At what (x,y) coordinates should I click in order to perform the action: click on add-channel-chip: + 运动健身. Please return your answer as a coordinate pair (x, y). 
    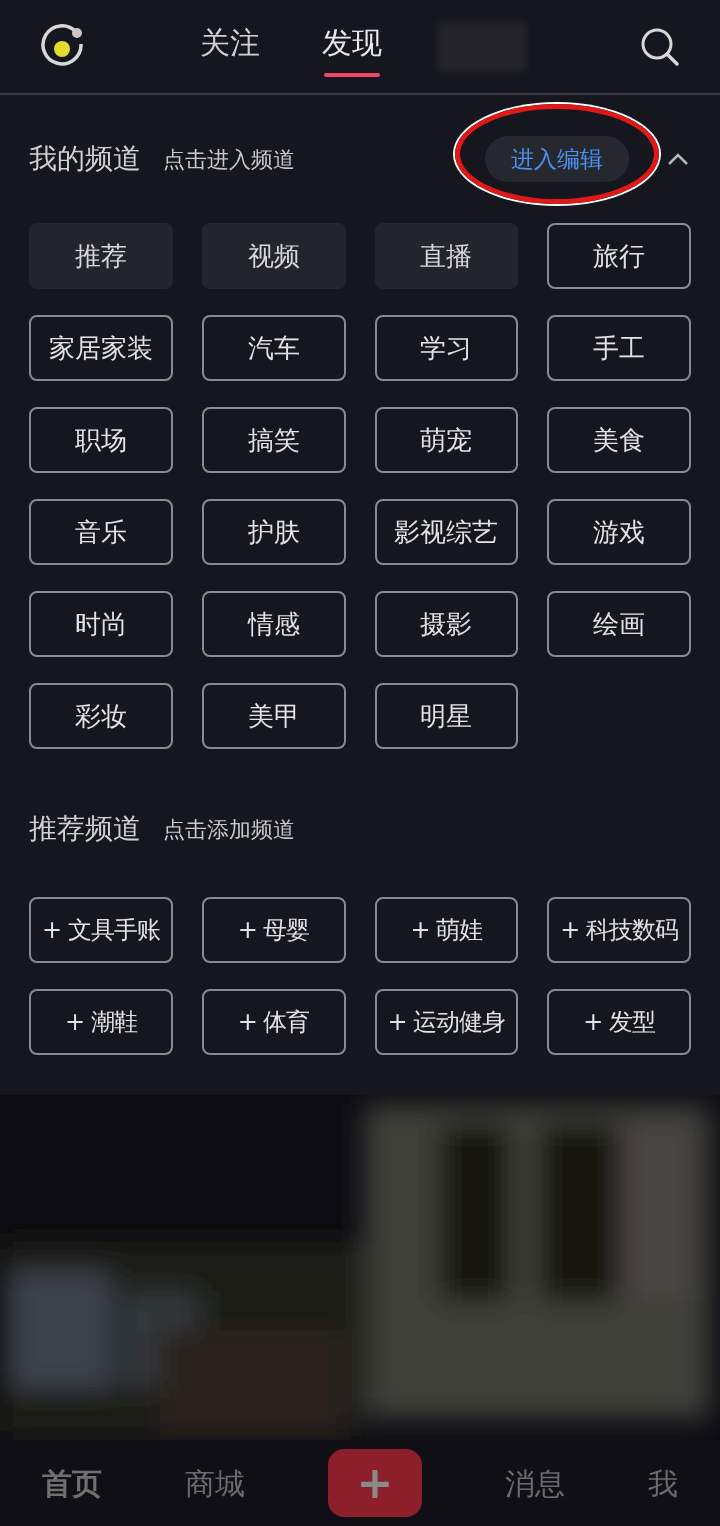
    Looking at the image, I should click on (446, 1022).